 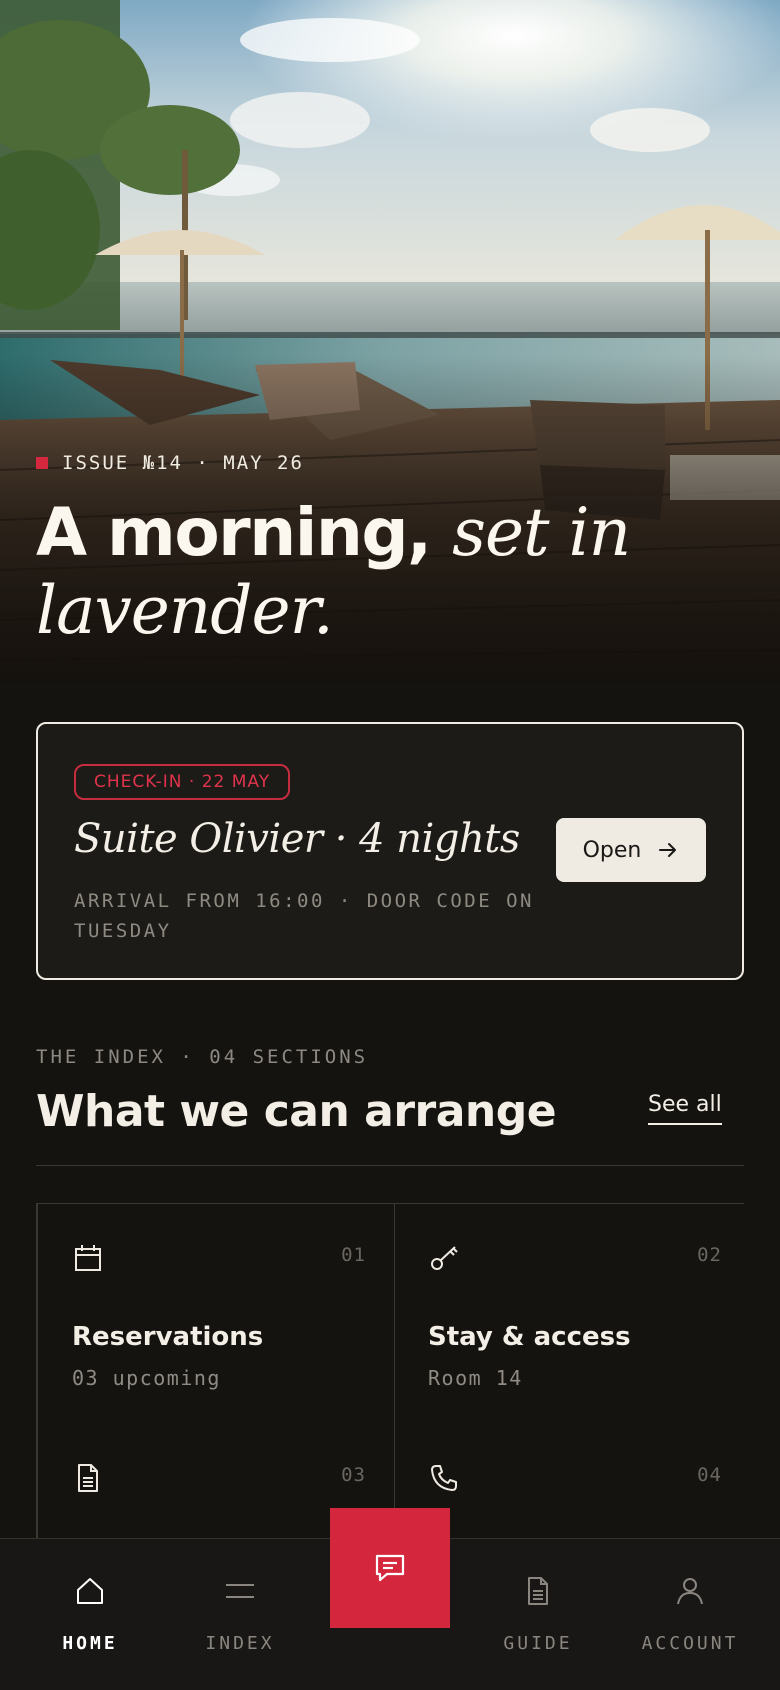 What do you see at coordinates (90, 1591) in the screenshot?
I see `home-icon` at bounding box center [90, 1591].